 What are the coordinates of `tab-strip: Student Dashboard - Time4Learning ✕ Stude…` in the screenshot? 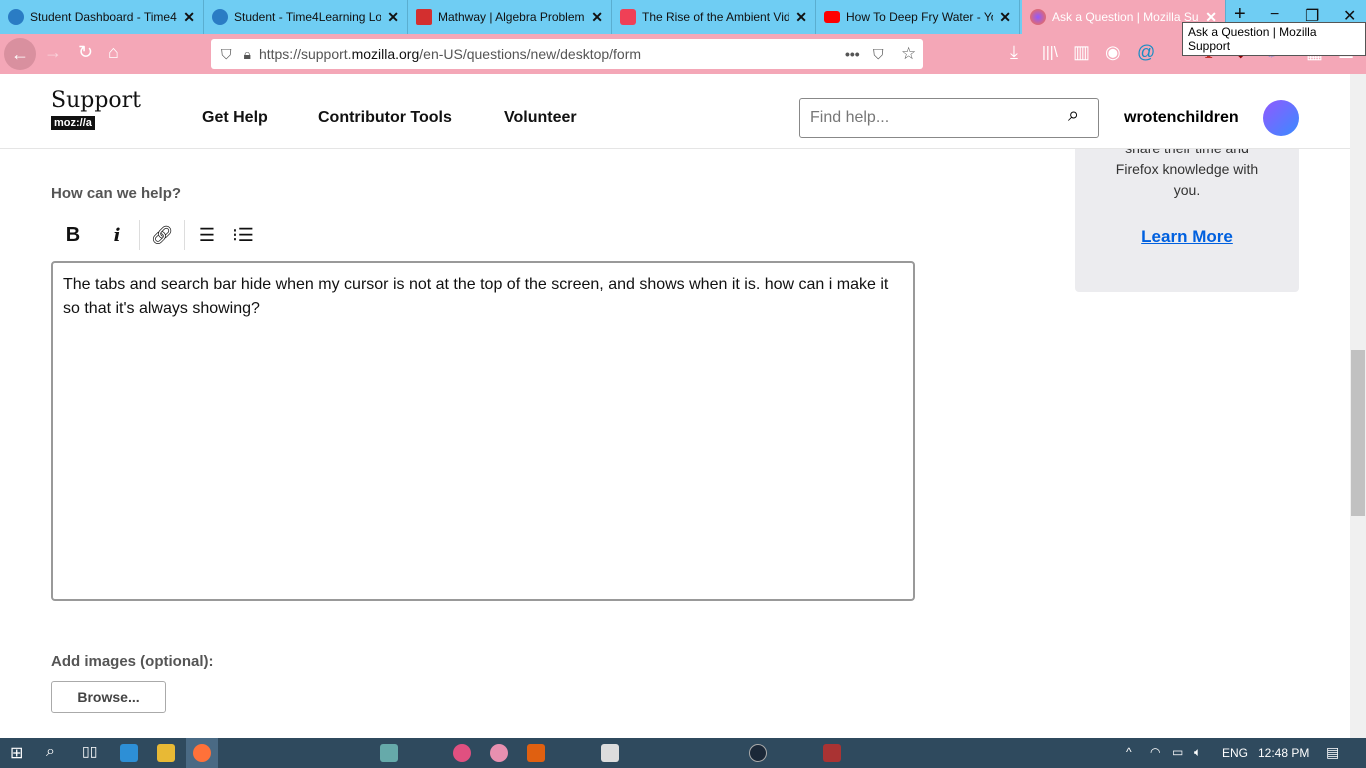 It's located at (683, 17).